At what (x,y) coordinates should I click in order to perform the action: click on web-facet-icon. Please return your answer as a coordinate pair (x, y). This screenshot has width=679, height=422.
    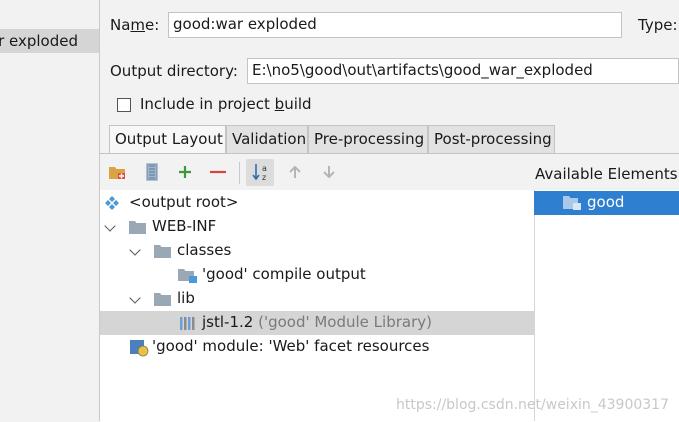
    Looking at the image, I should click on (139, 348).